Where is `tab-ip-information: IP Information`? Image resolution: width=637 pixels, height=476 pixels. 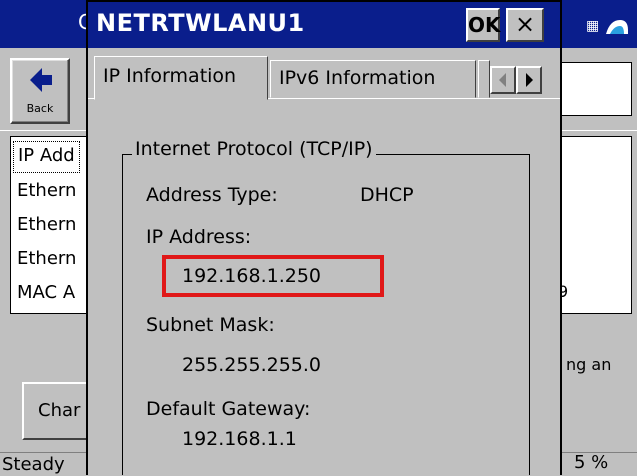
tab-ip-information: IP Information is located at coordinates (181, 78).